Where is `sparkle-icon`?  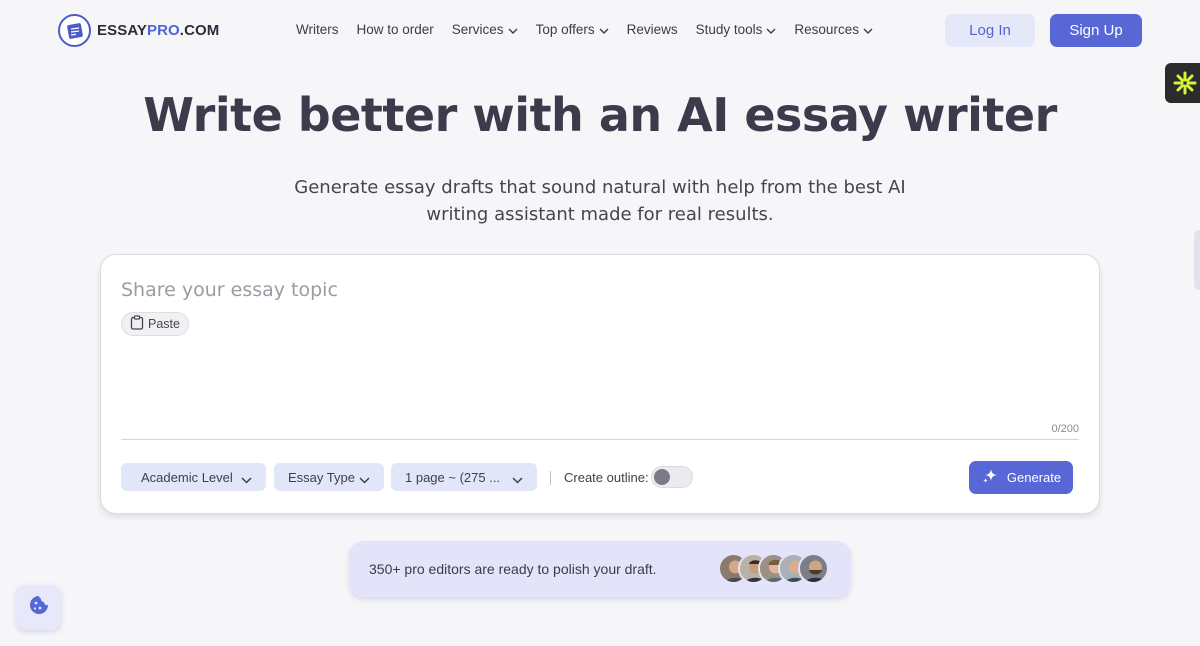
sparkle-icon is located at coordinates (990, 477).